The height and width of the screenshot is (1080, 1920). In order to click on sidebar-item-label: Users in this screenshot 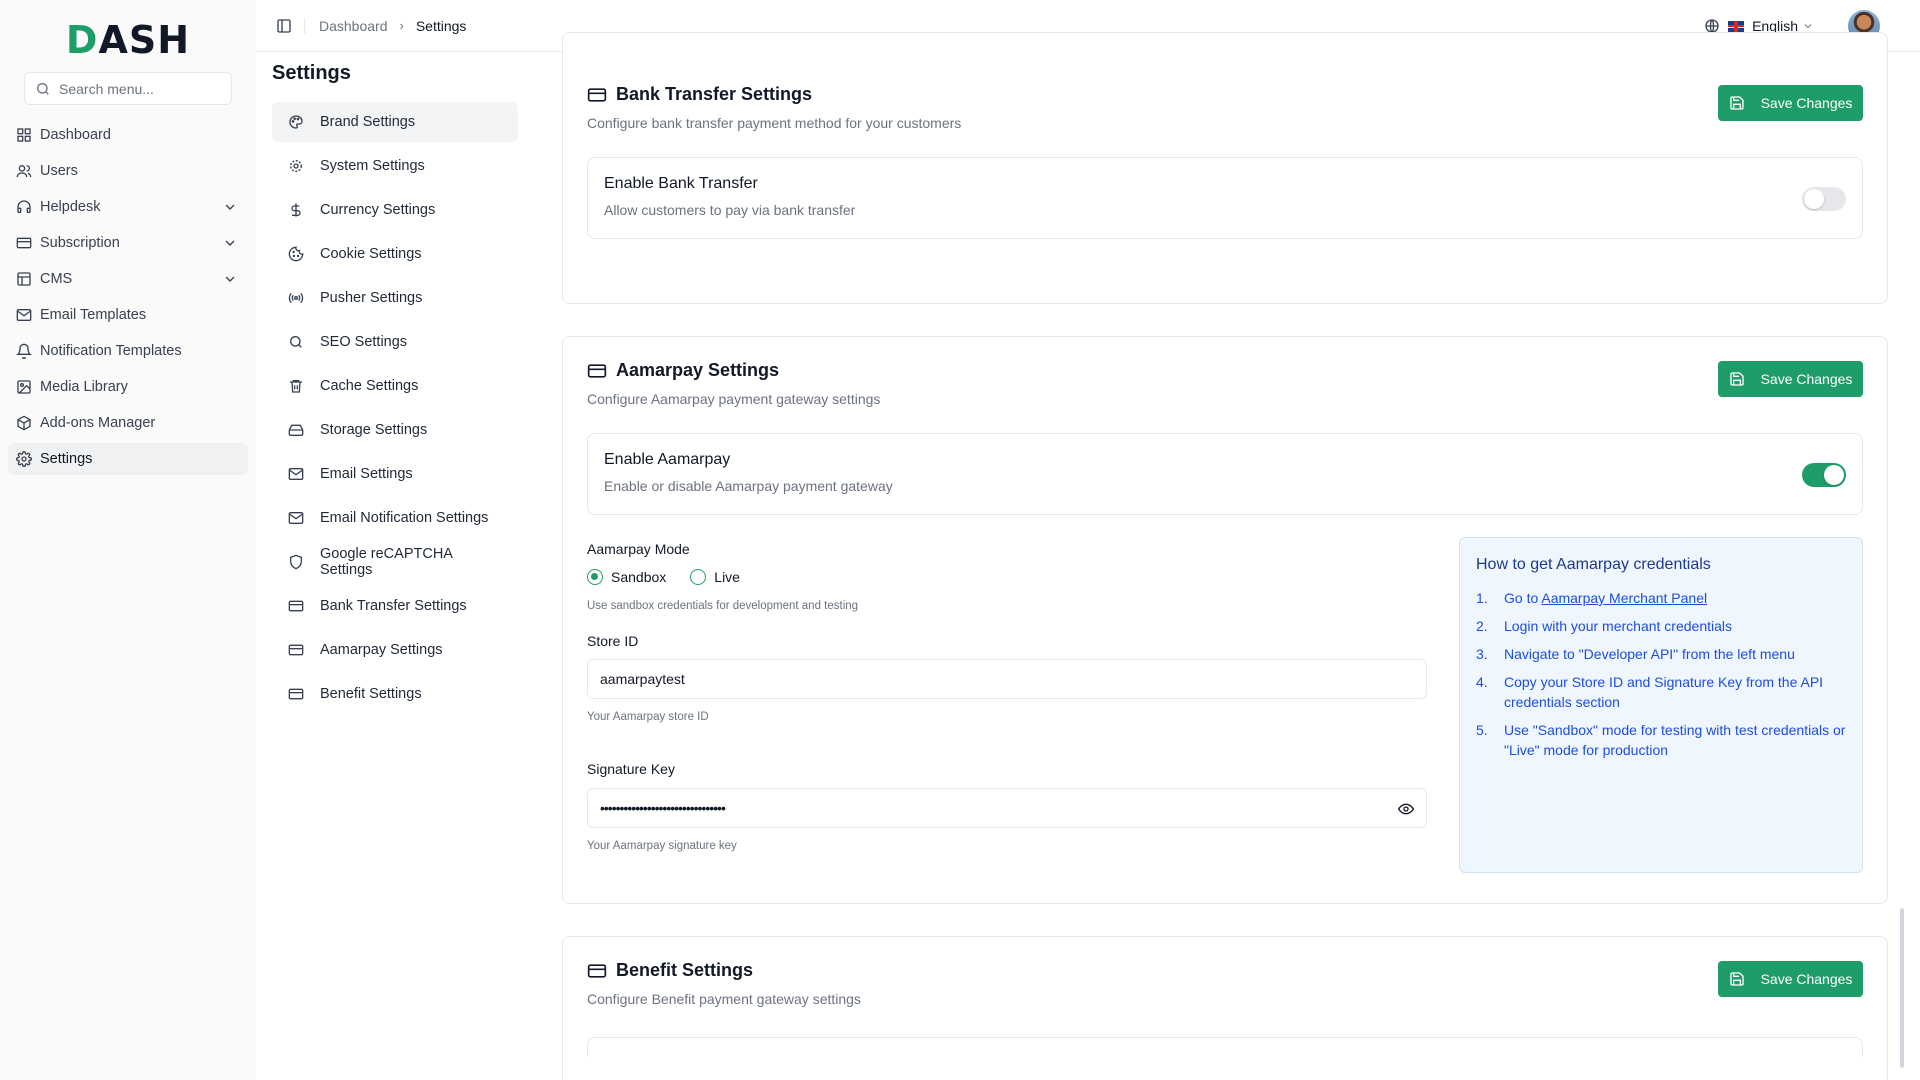, I will do `click(59, 171)`.